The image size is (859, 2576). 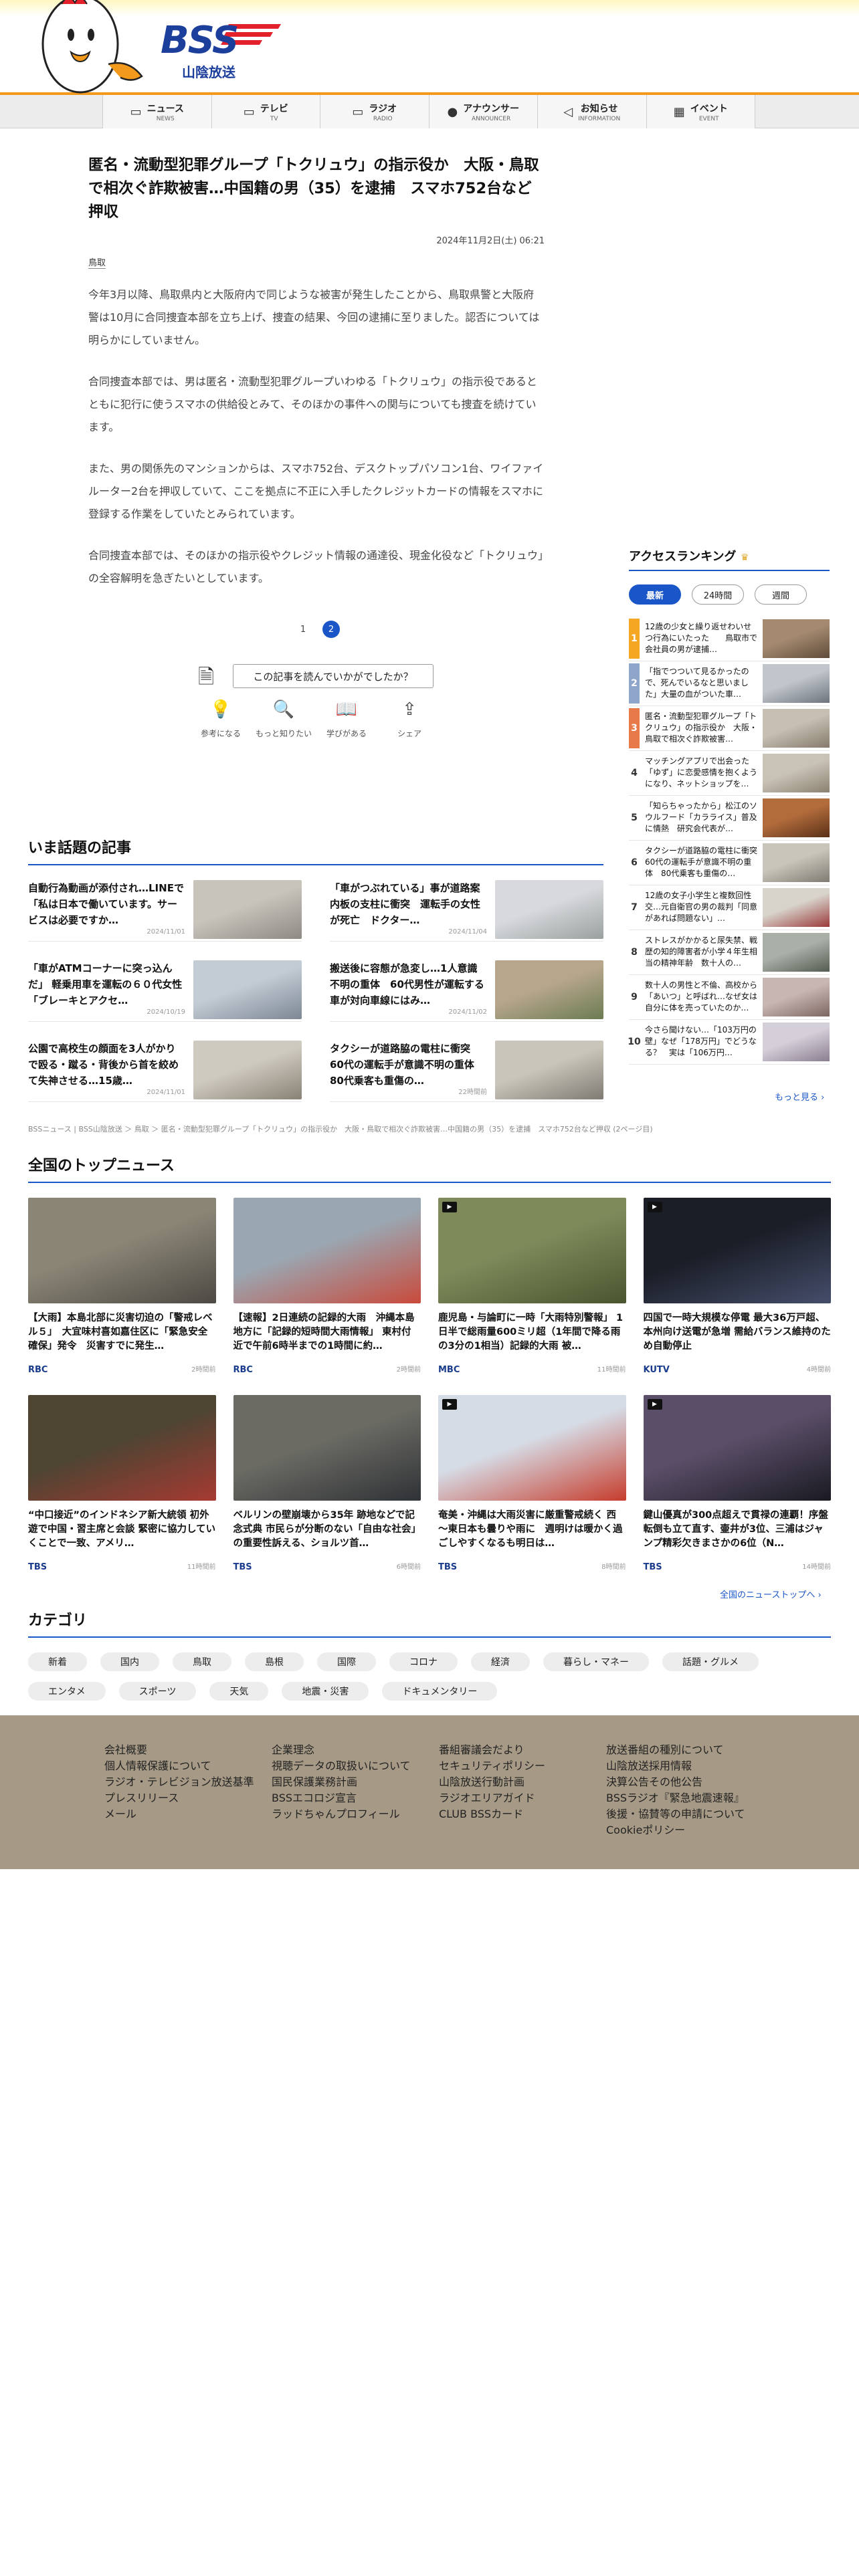 What do you see at coordinates (689, 1797) in the screenshot?
I see `footer-link: BSSラジオ『緊急地震速報』` at bounding box center [689, 1797].